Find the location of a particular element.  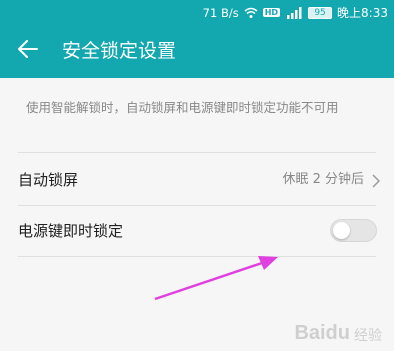

chevron-right-icon is located at coordinates (376, 182).